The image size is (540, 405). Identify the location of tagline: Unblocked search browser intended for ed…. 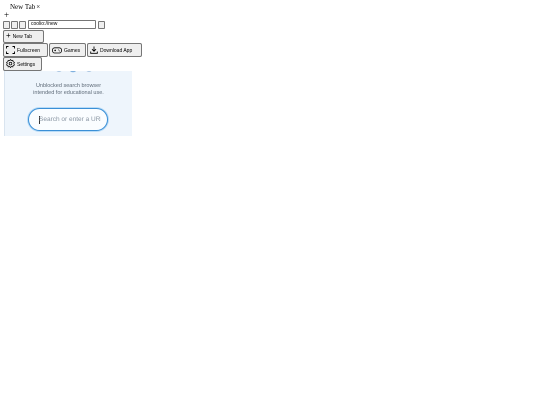
(68, 90).